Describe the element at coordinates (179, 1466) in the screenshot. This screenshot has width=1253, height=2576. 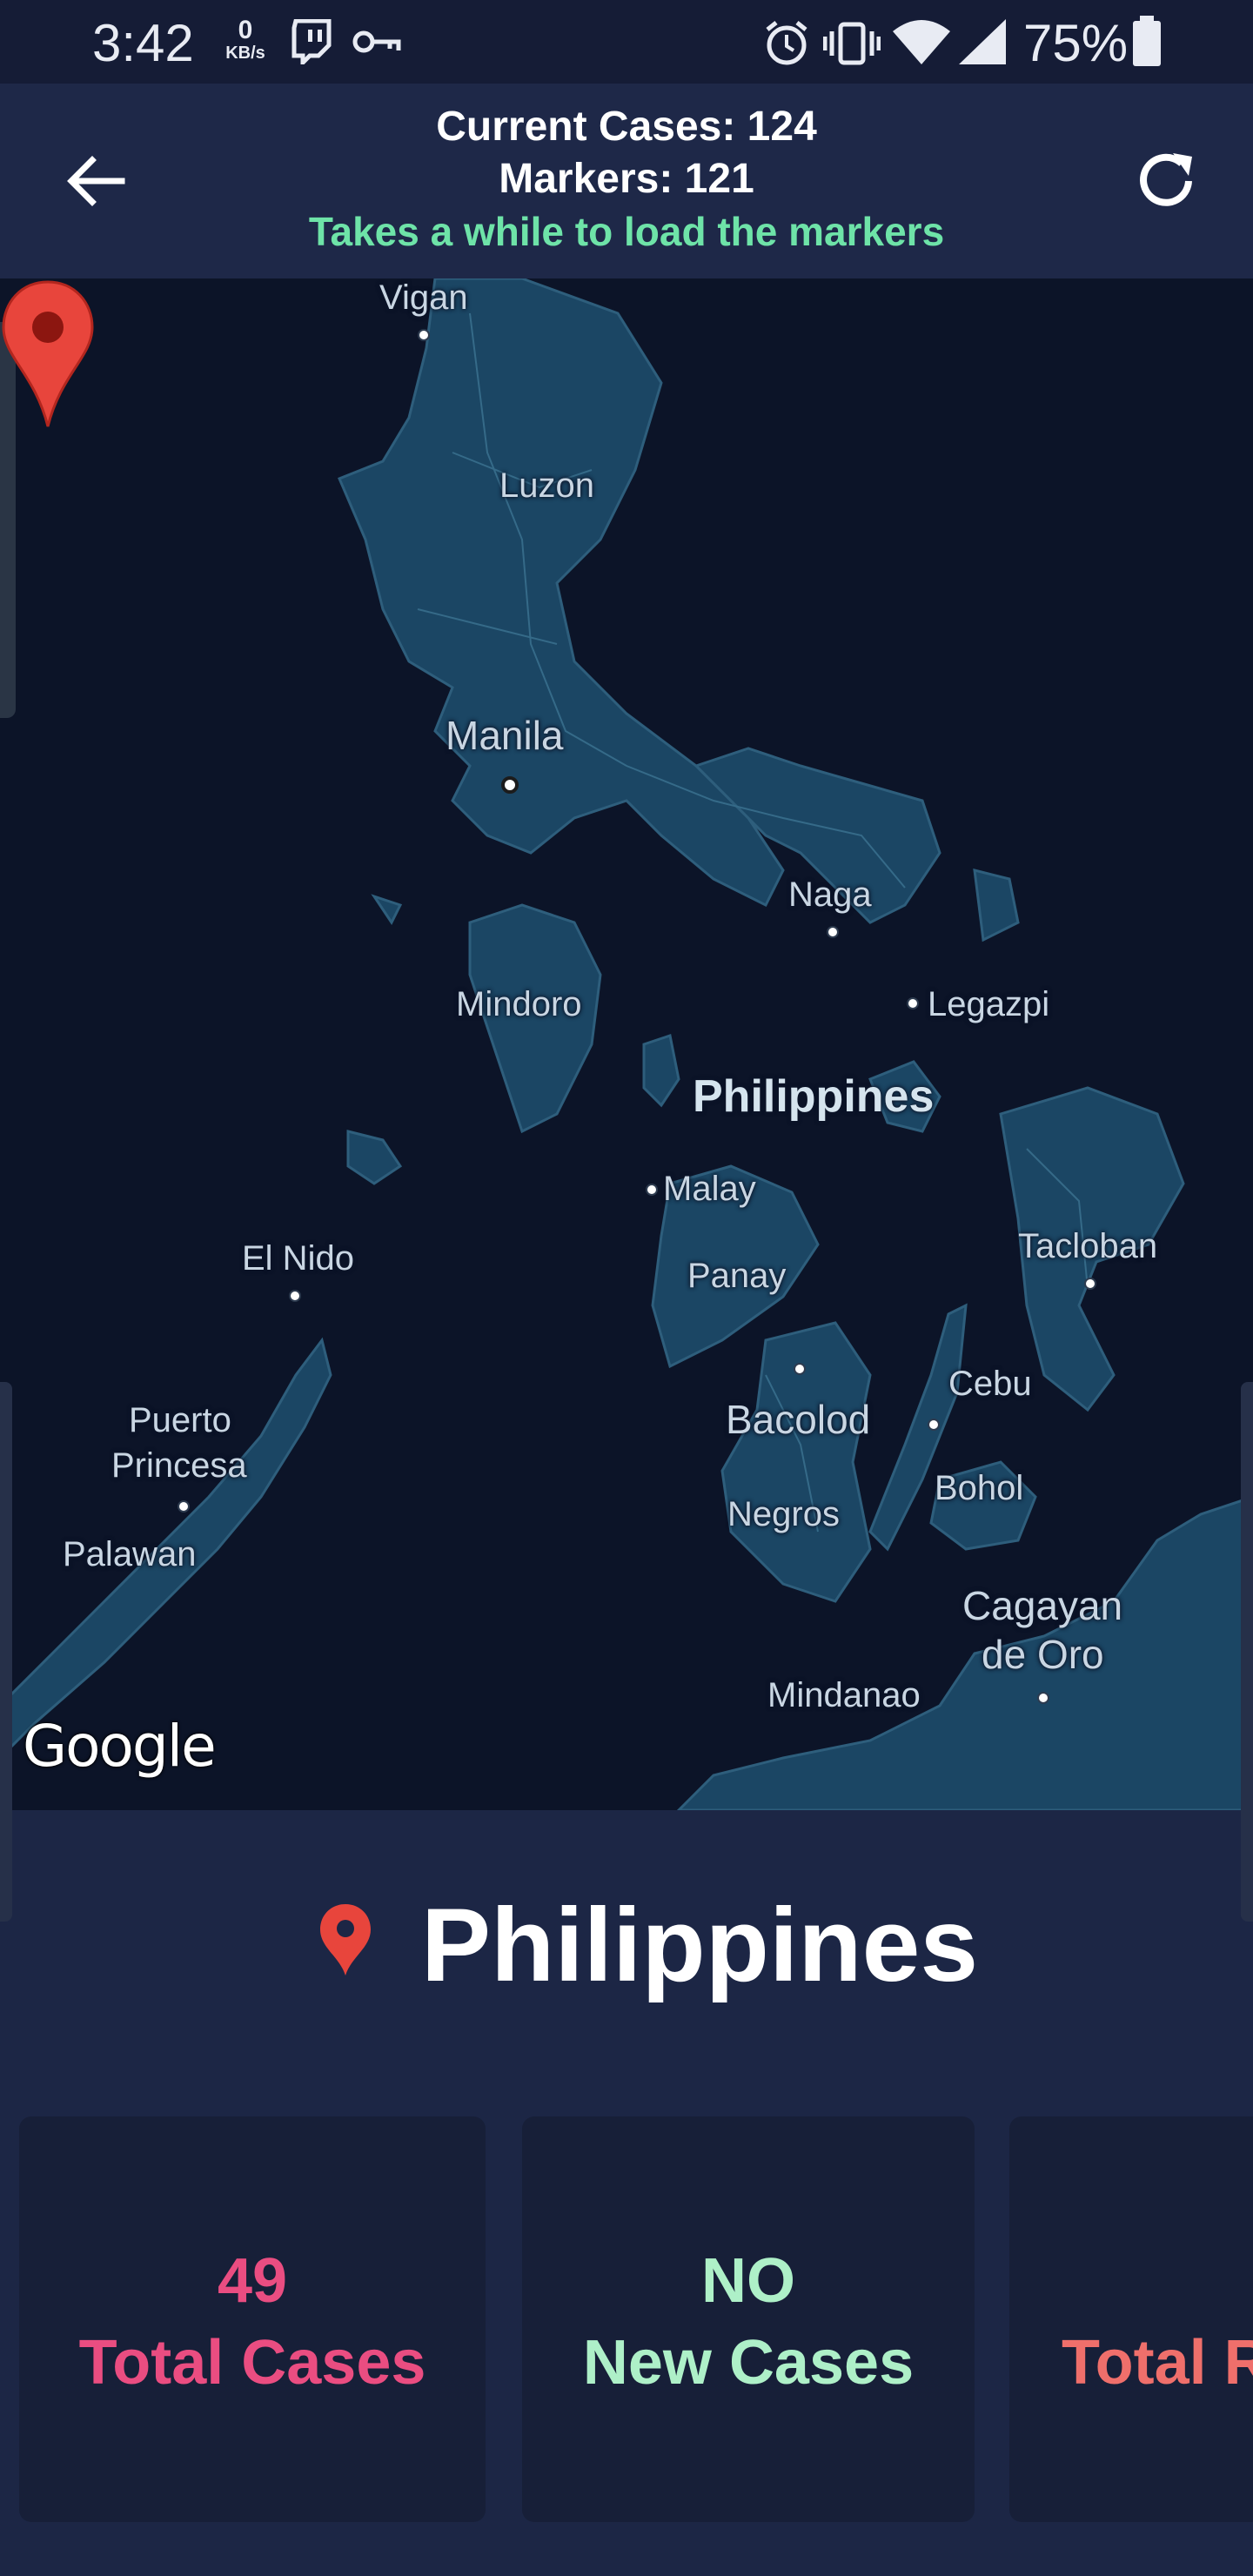
I see `map-label-princesa: Princesa` at that location.